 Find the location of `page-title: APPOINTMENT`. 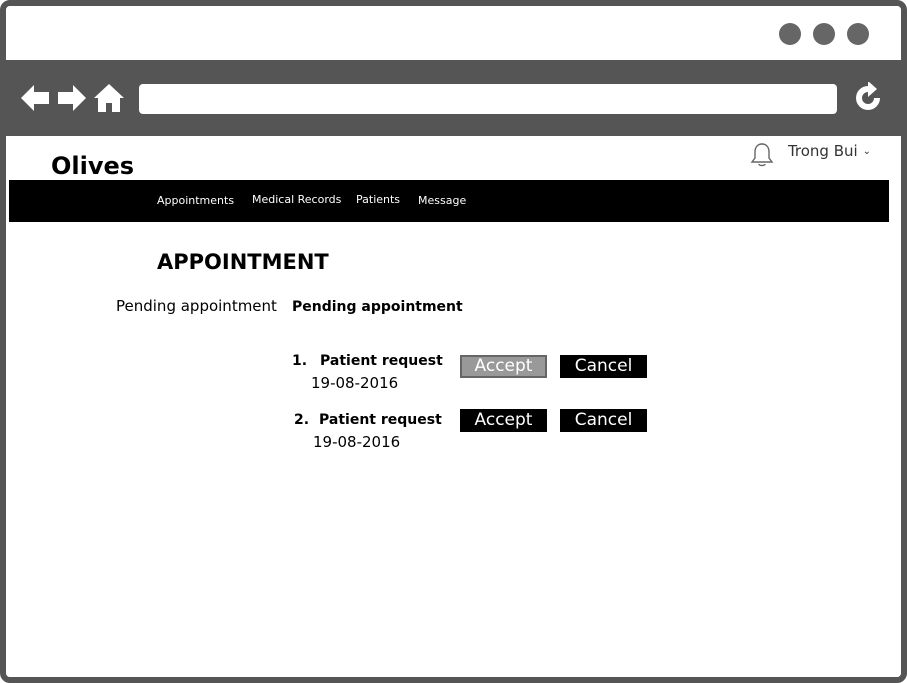

page-title: APPOINTMENT is located at coordinates (243, 262).